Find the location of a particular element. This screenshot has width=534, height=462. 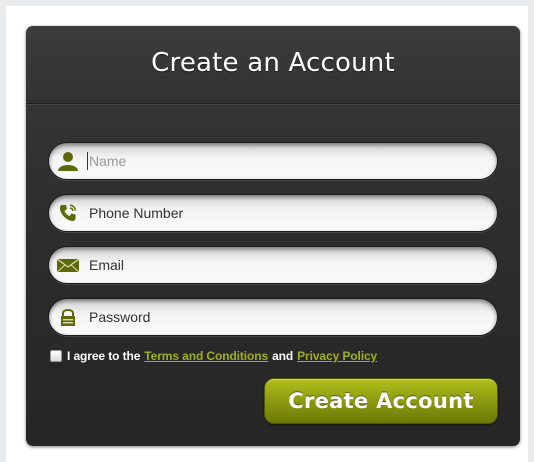

password-field is located at coordinates (273, 317).